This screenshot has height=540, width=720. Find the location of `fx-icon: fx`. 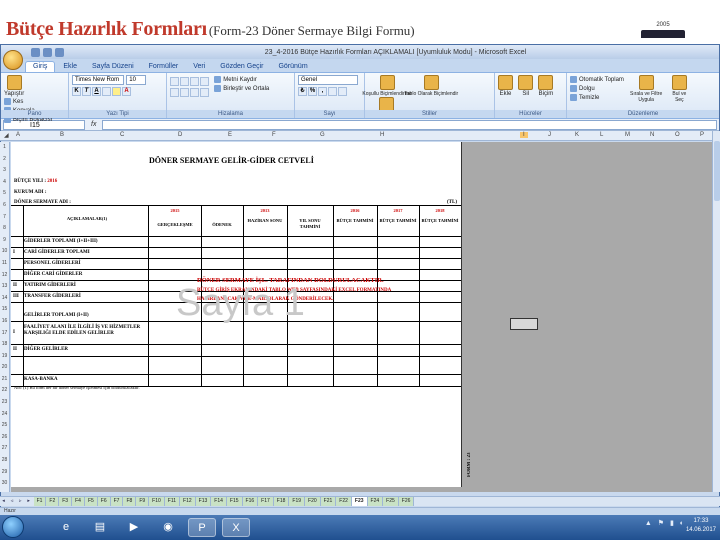

fx-icon: fx is located at coordinates (93, 124).